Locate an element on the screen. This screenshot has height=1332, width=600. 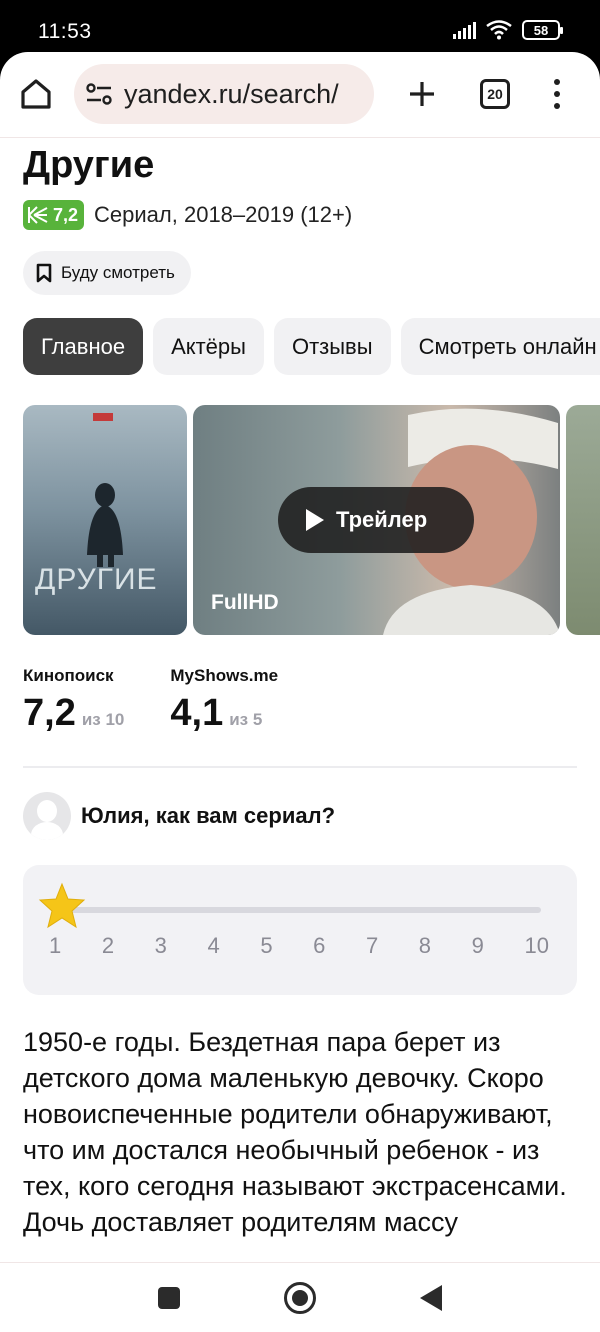
play-trailer-button: Трейлер is located at coordinates (376, 520).